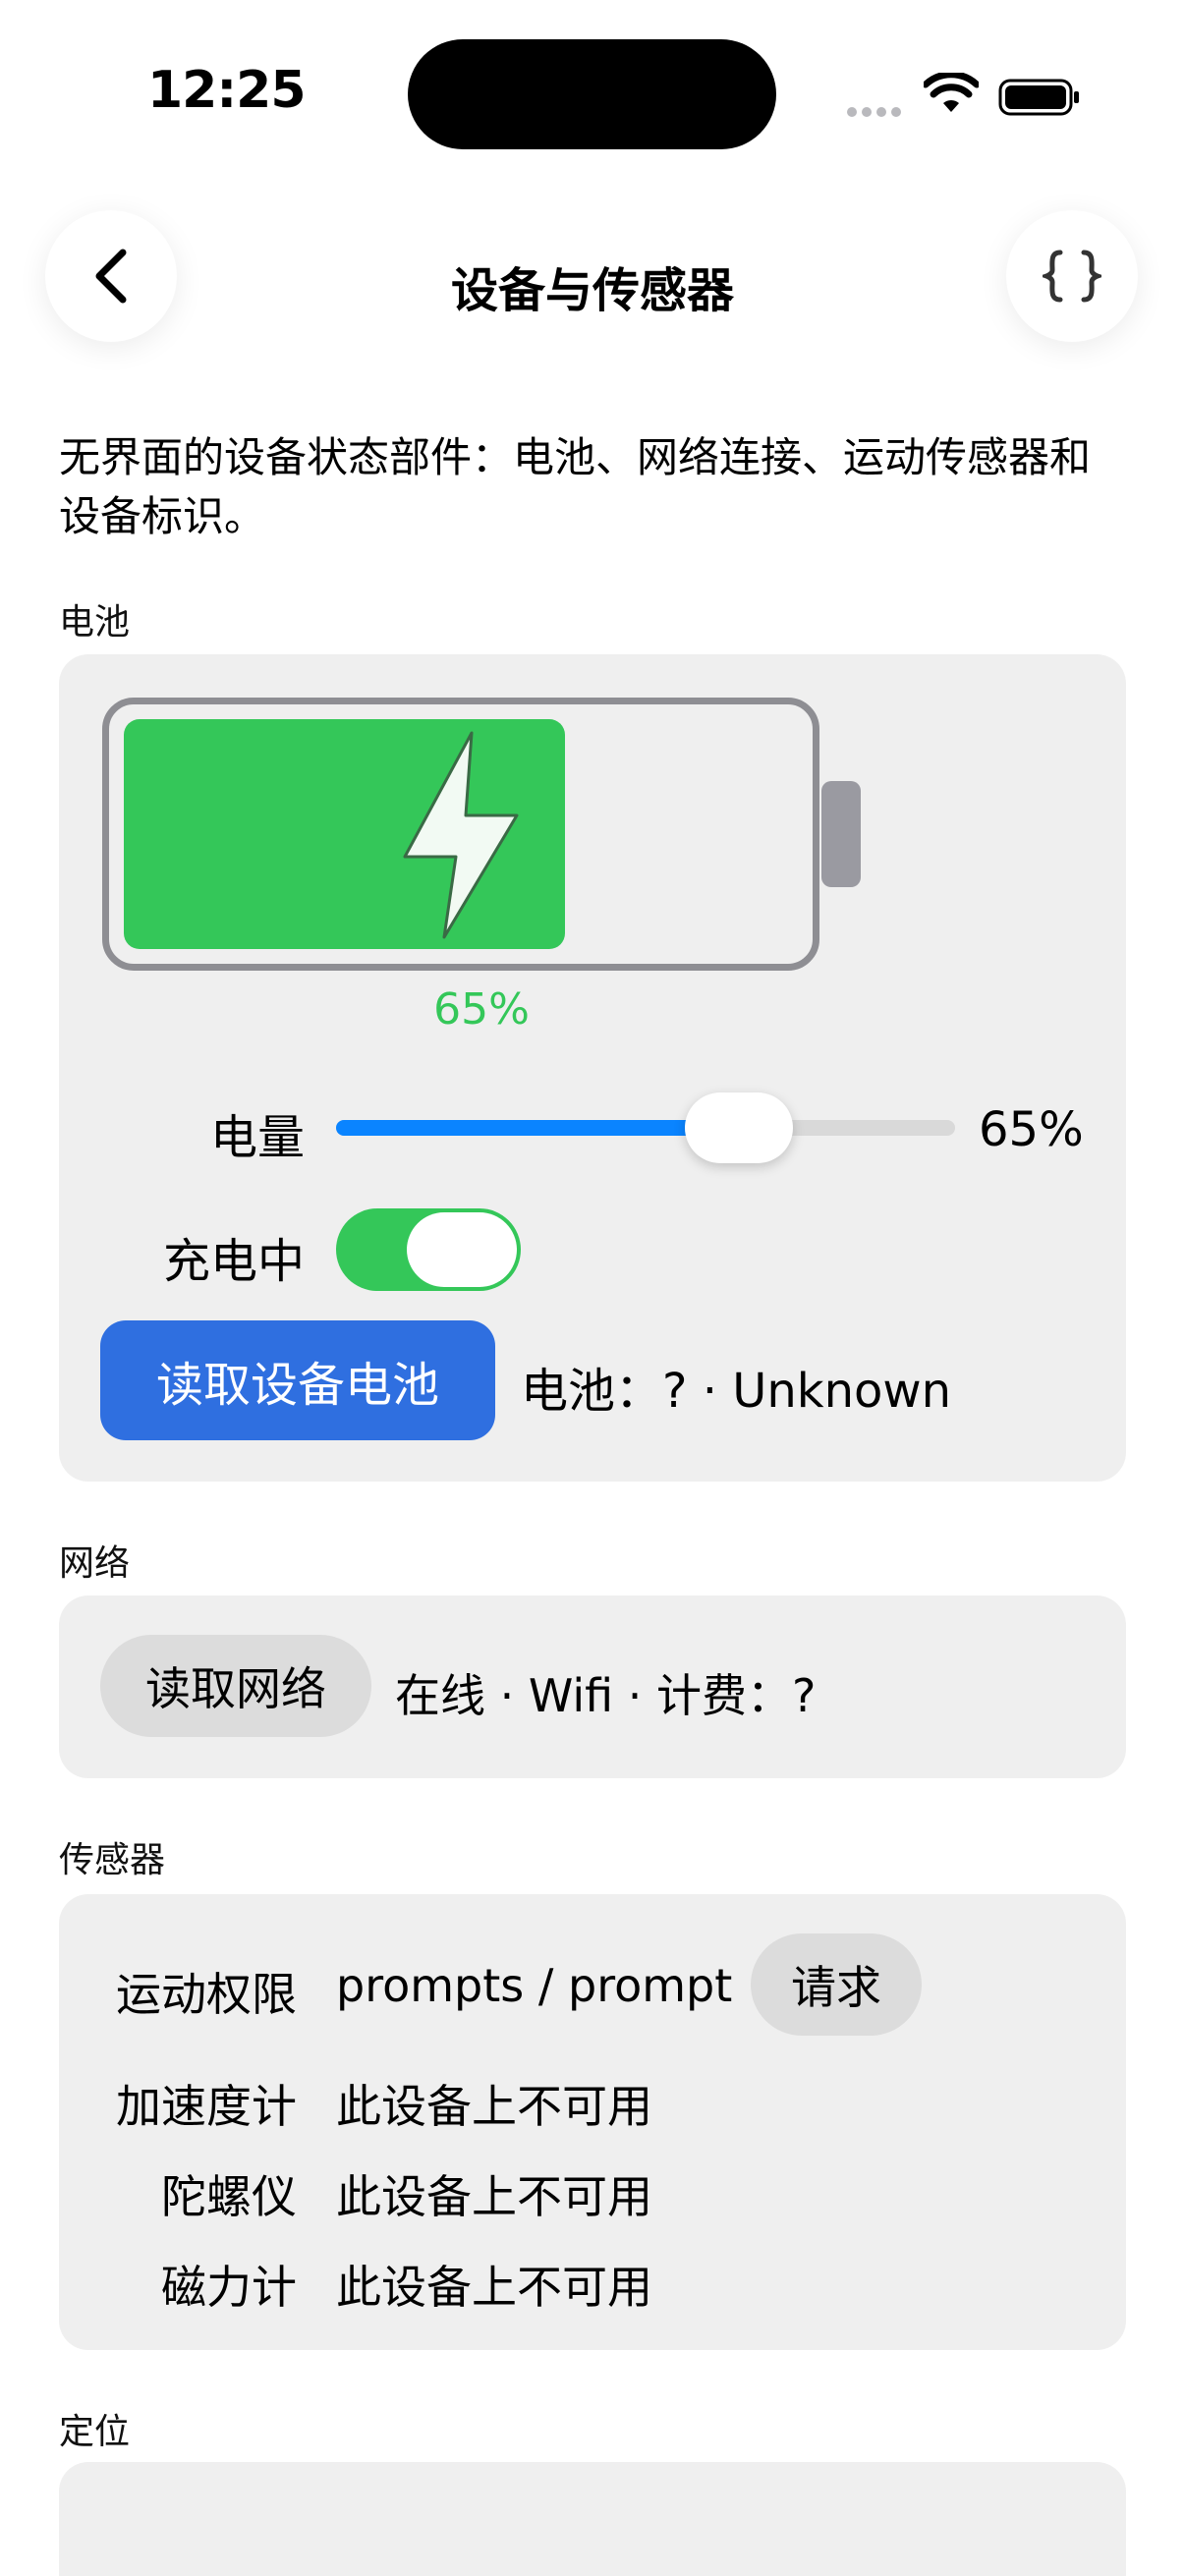  Describe the element at coordinates (837, 1984) in the screenshot. I see `request-permission-button: 请求` at that location.